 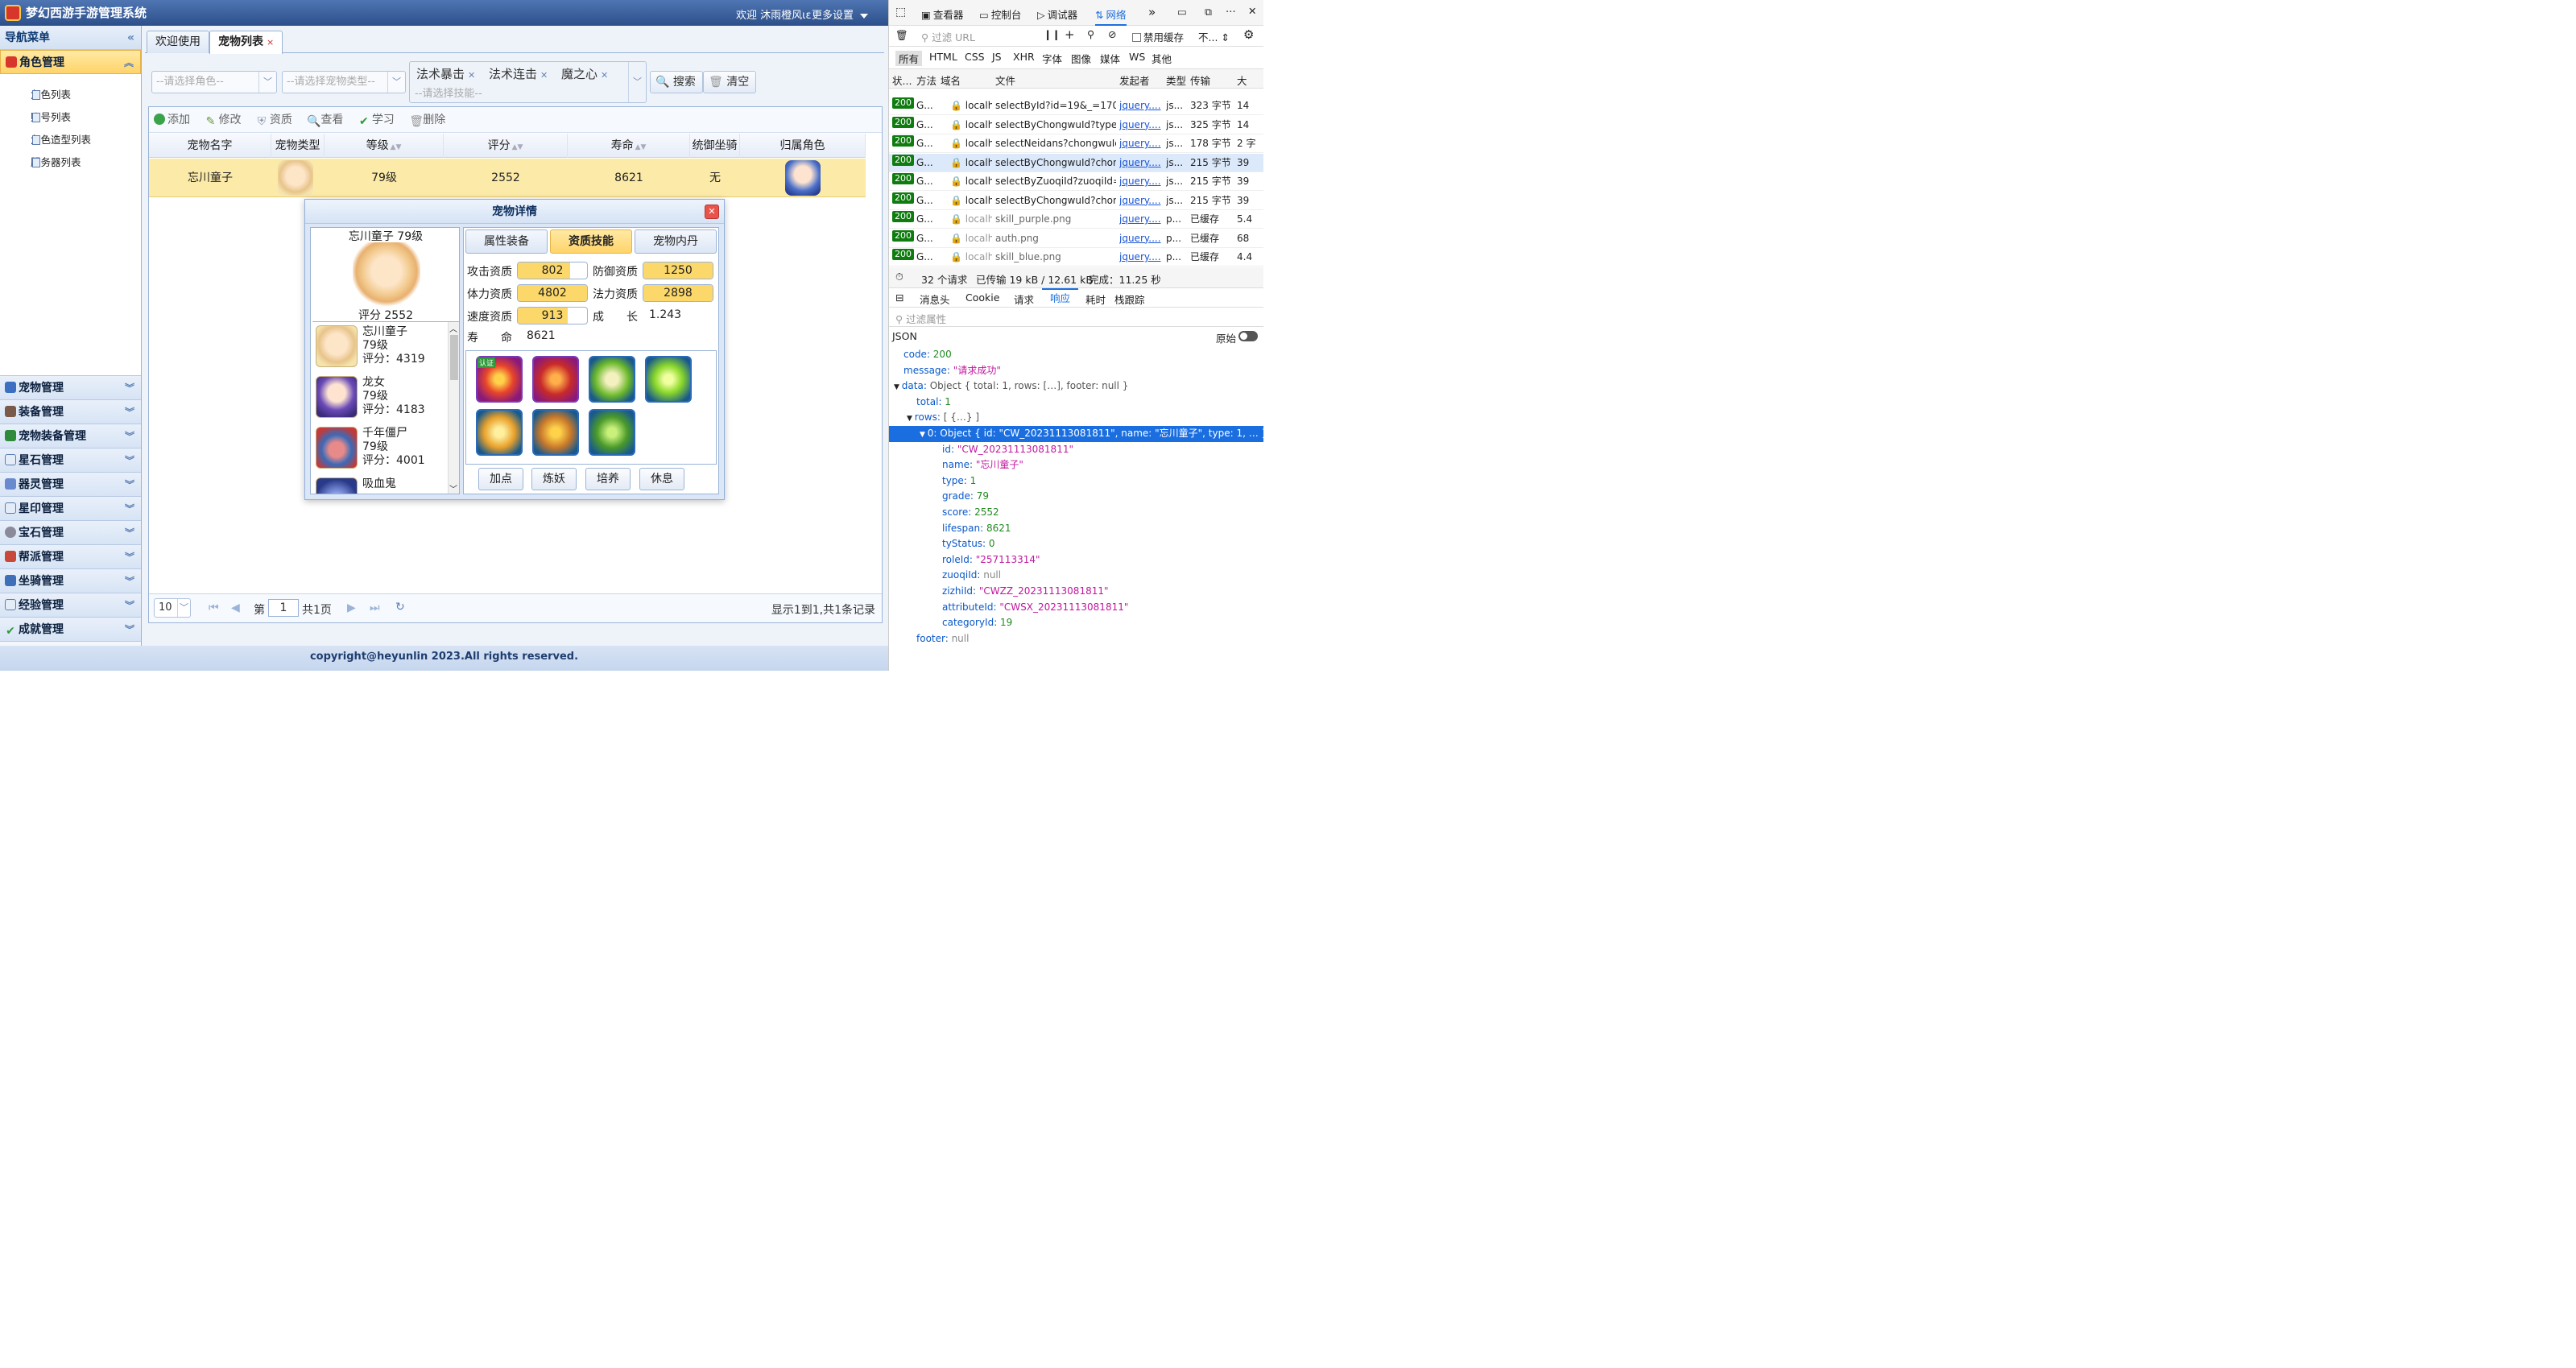 I want to click on type-filter-media: 媒体, so click(x=1110, y=58).